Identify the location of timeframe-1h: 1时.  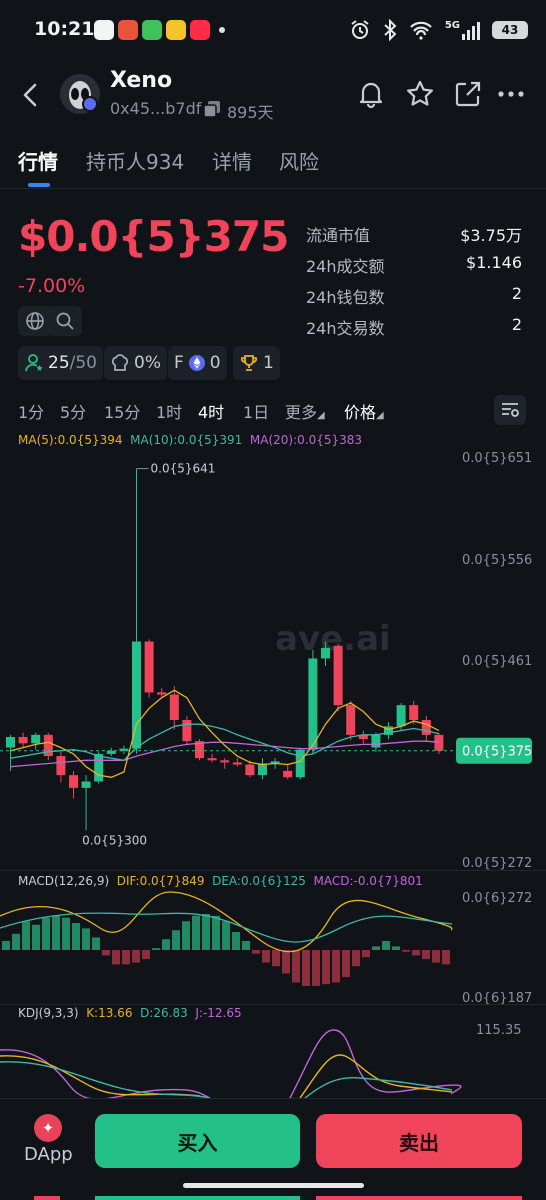
(169, 411).